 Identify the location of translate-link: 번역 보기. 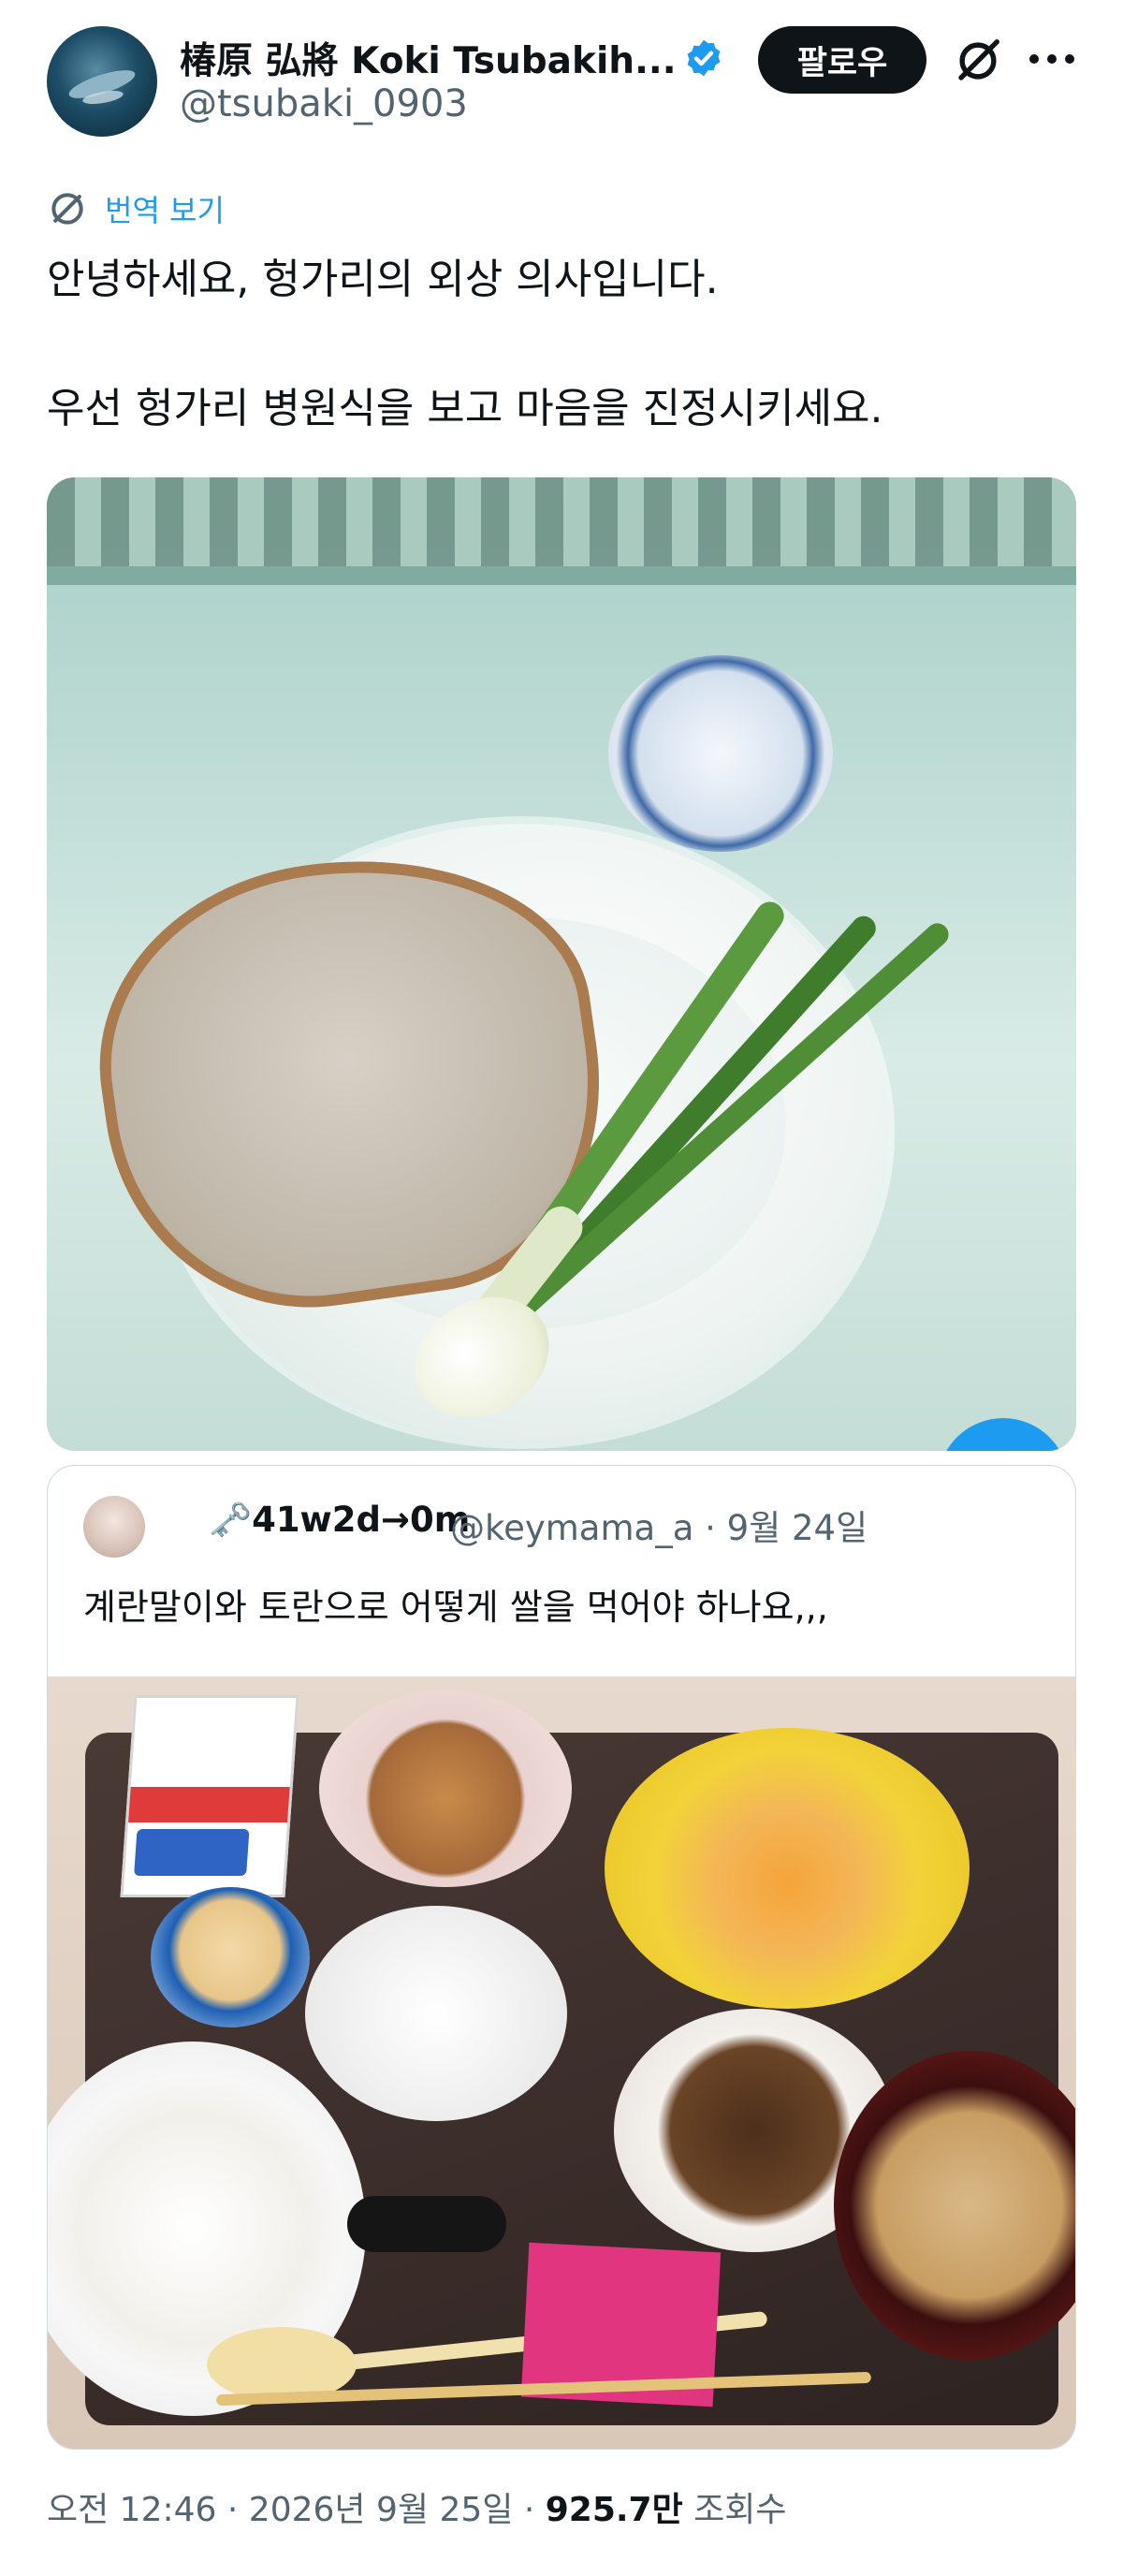
(136, 208).